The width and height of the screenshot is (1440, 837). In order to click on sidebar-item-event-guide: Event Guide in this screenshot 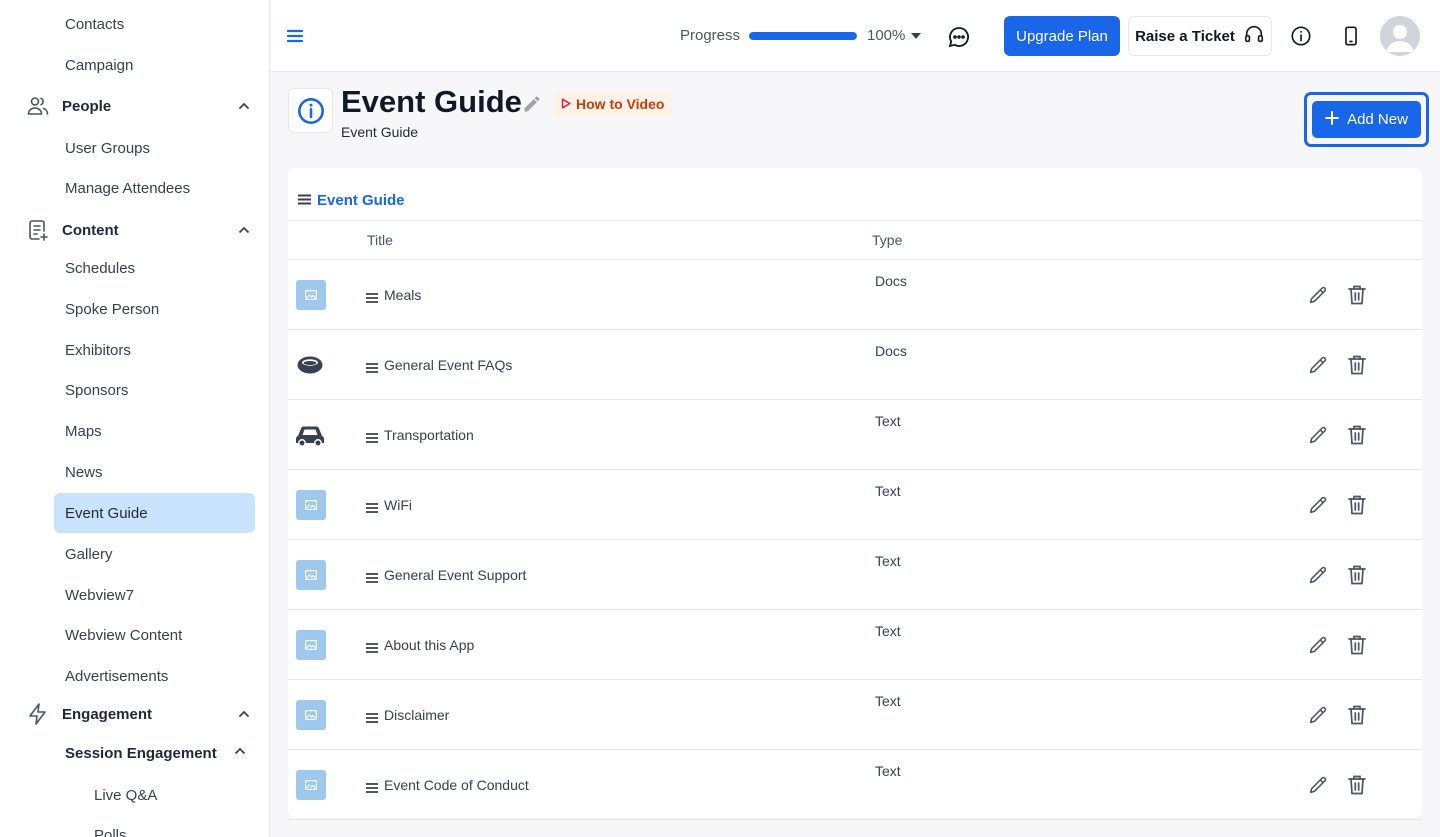, I will do `click(154, 513)`.